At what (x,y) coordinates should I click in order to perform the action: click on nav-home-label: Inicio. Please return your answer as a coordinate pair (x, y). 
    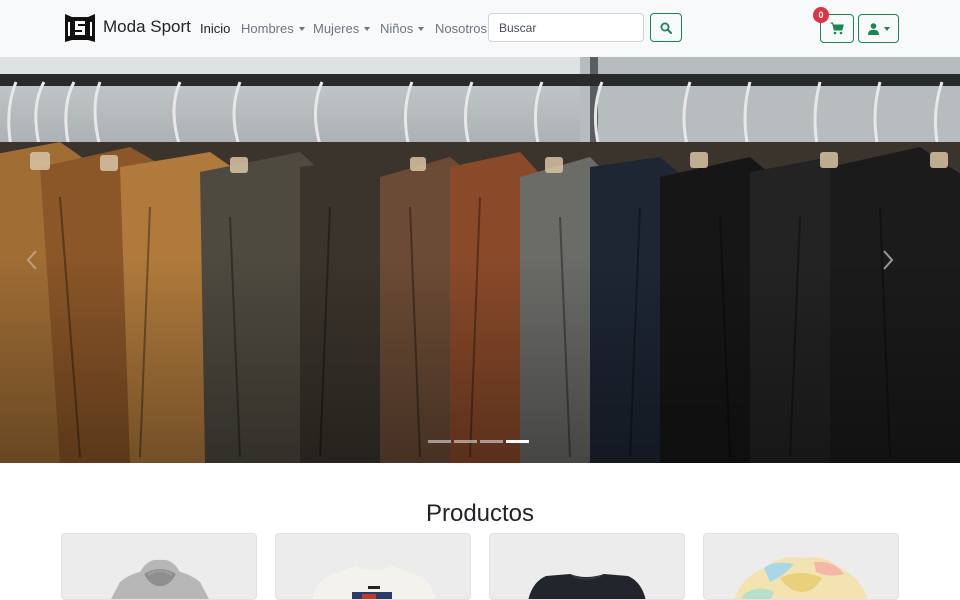
    Looking at the image, I should click on (215, 28).